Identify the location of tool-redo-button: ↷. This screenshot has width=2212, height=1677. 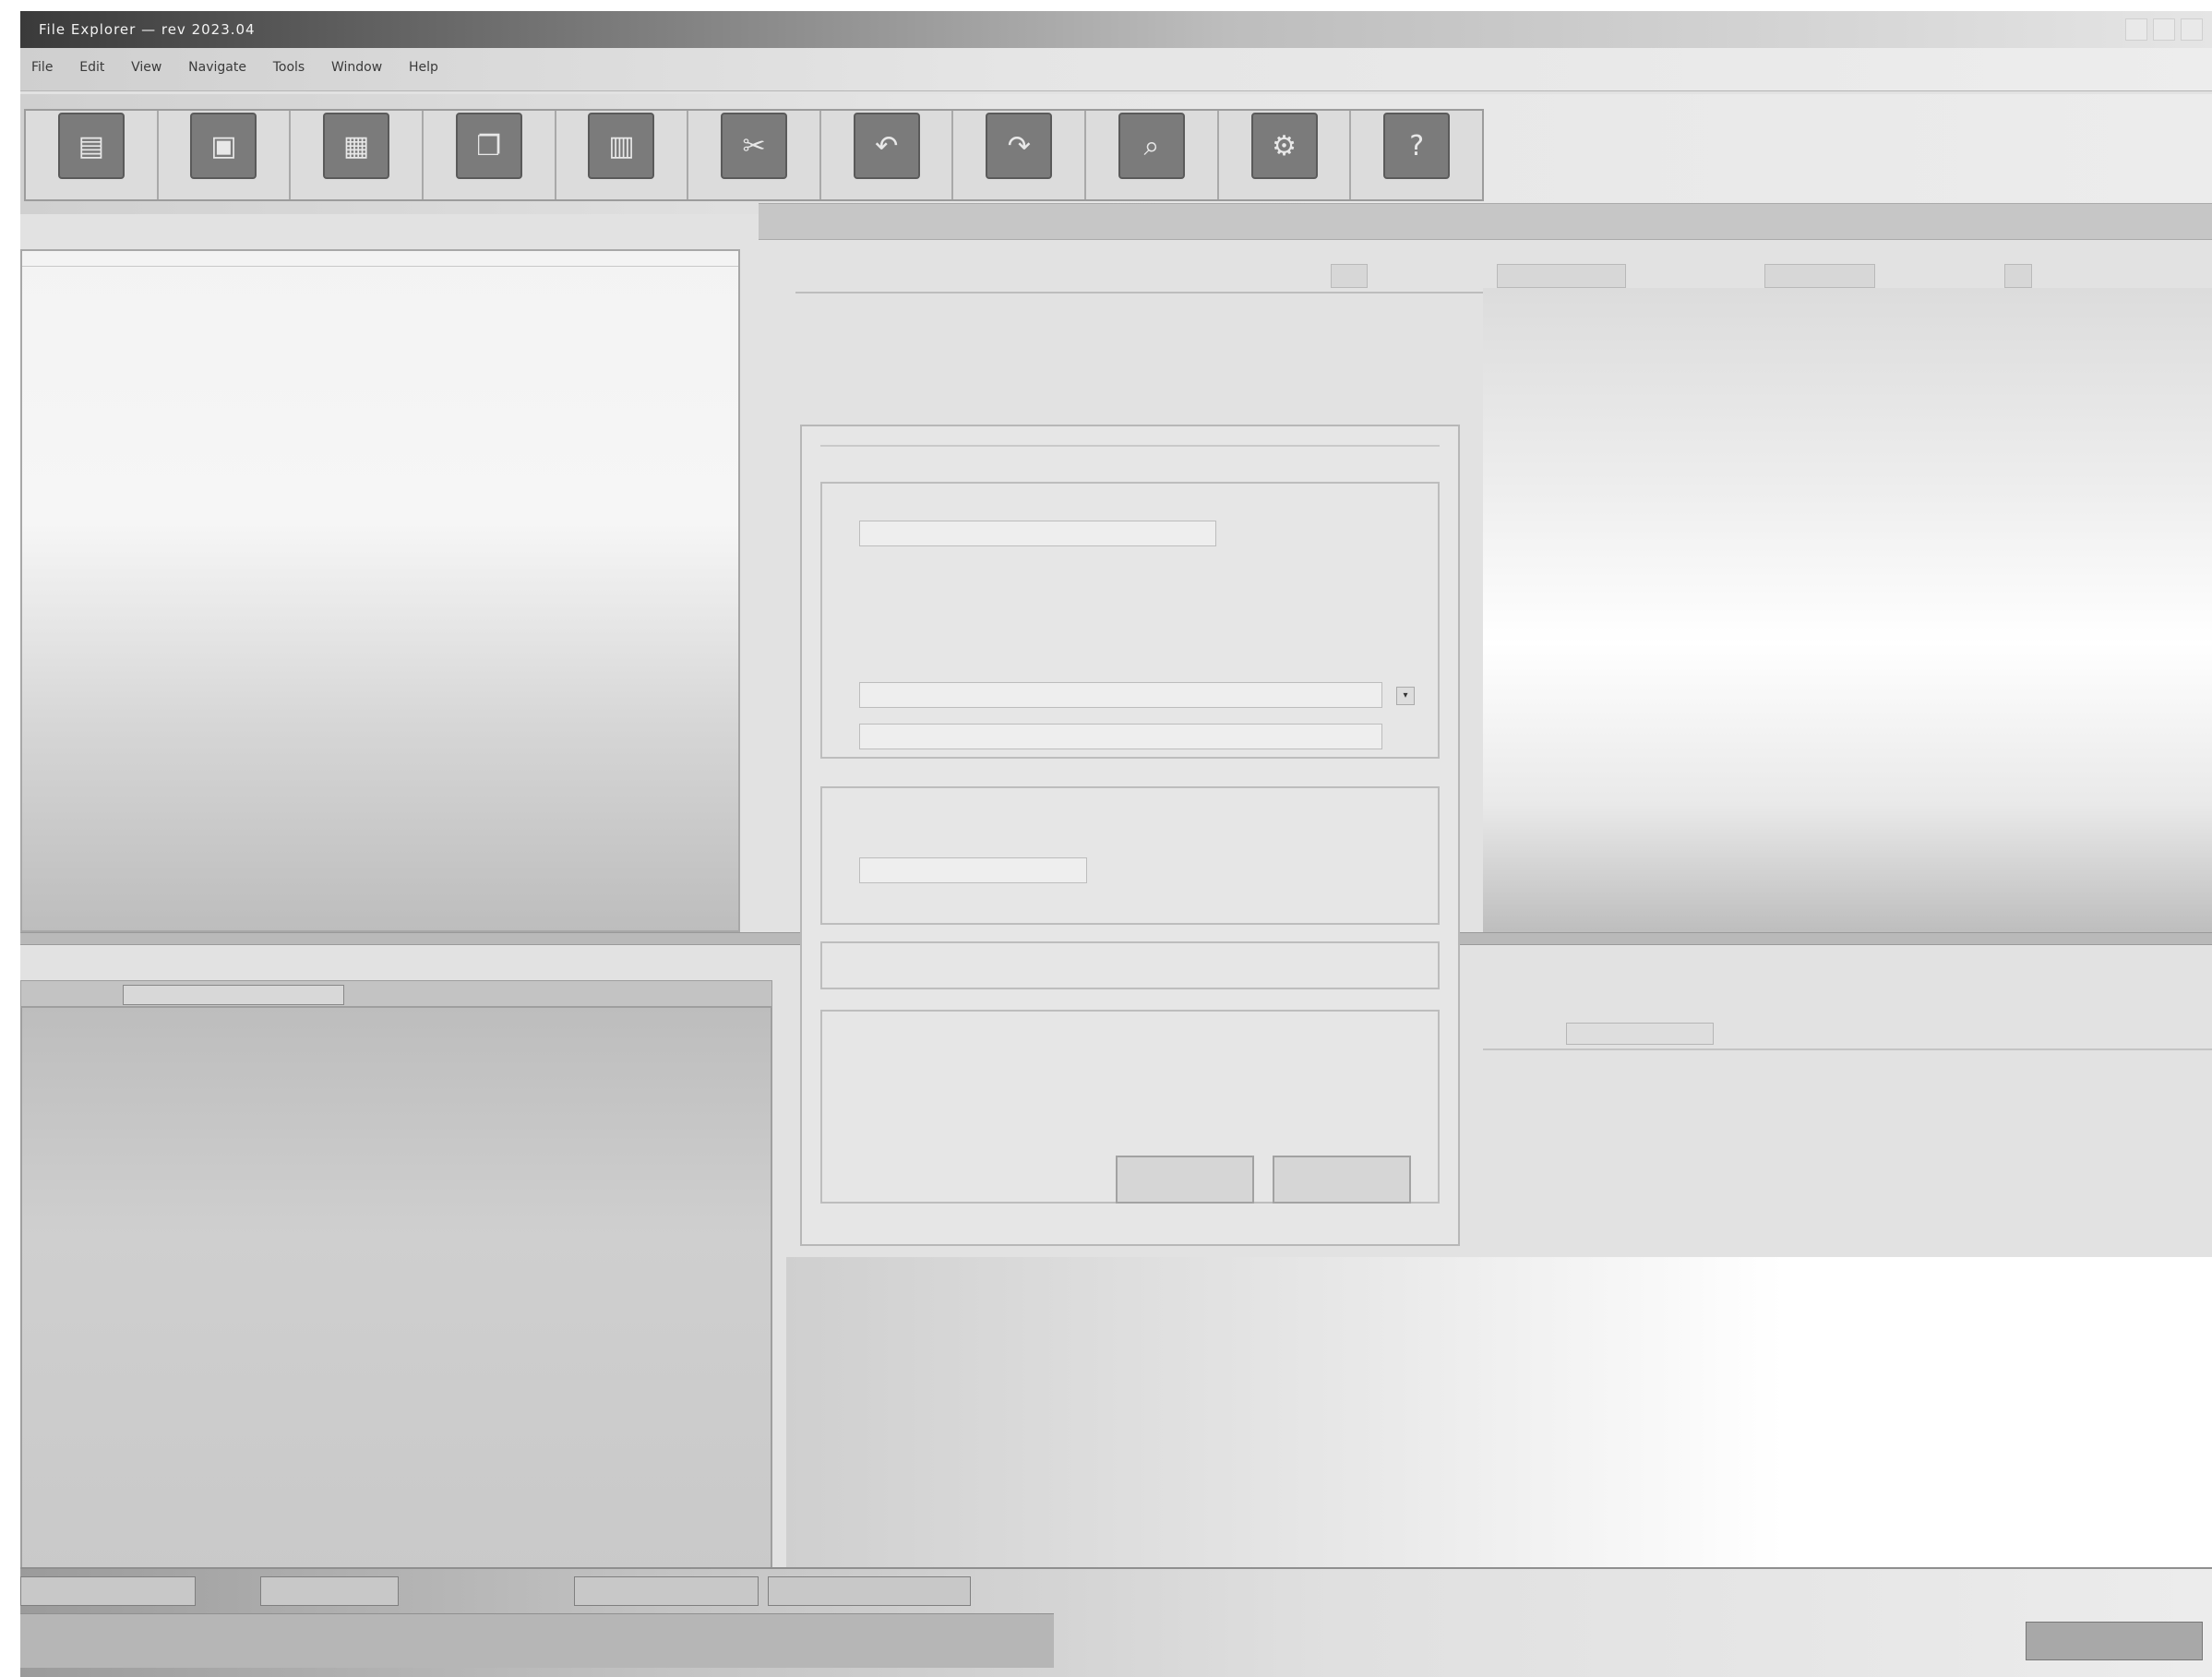
(1020, 155).